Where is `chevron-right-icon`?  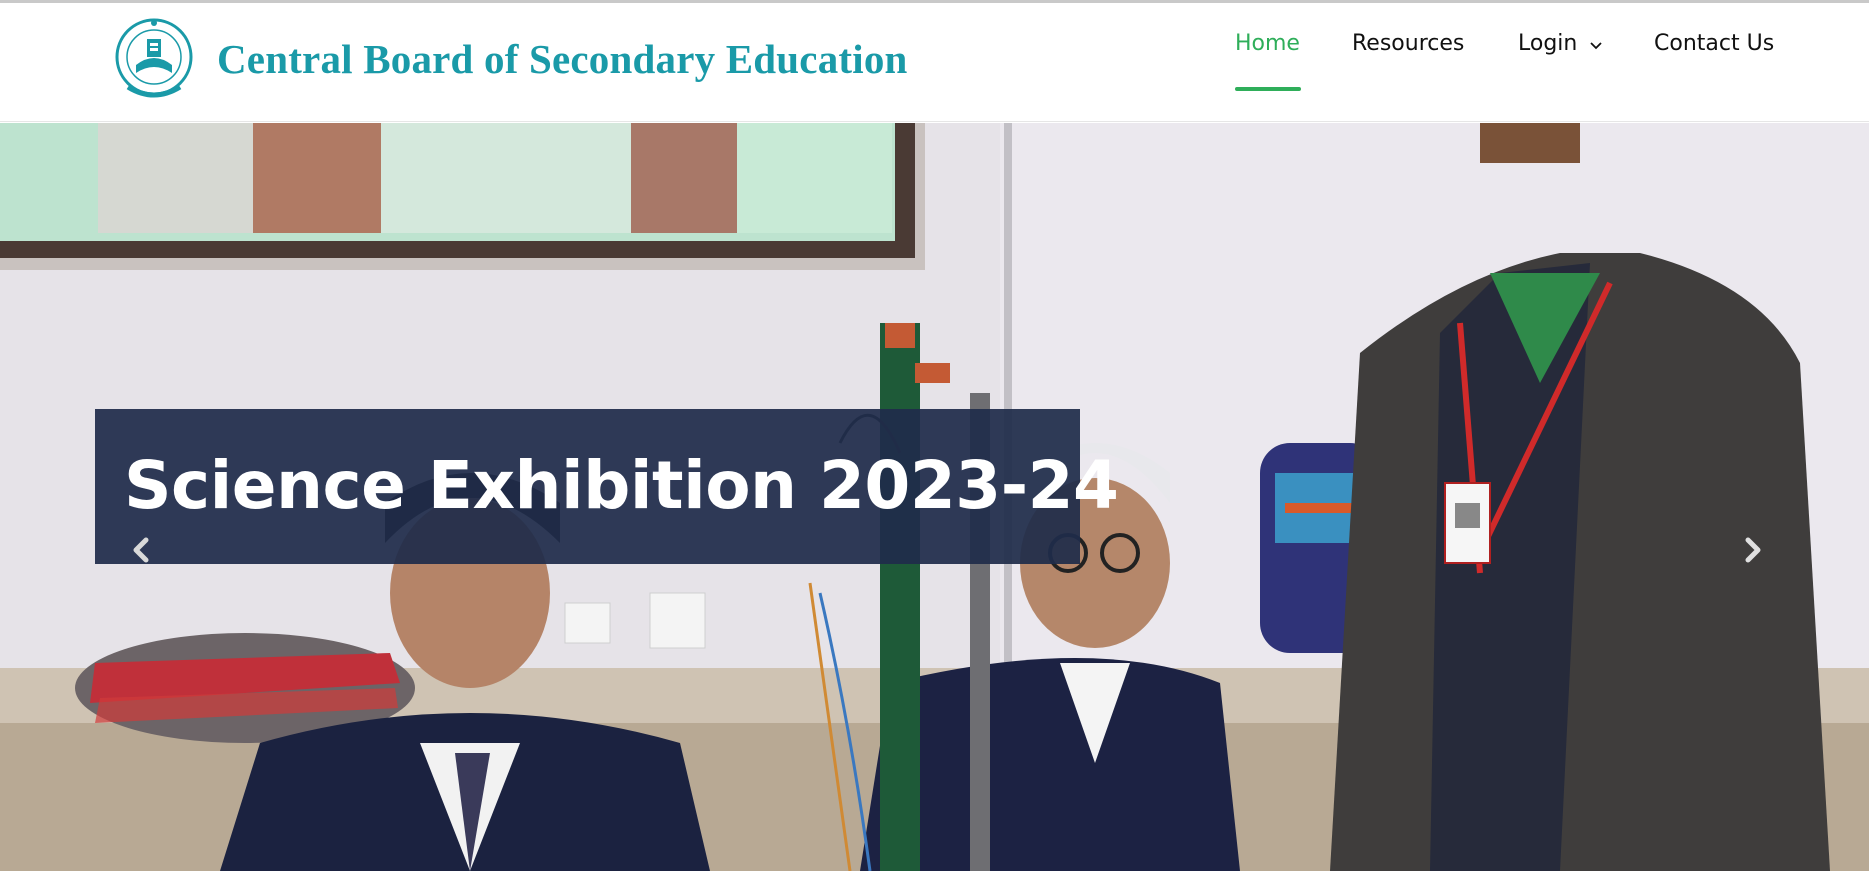
chevron-right-icon is located at coordinates (1752, 550).